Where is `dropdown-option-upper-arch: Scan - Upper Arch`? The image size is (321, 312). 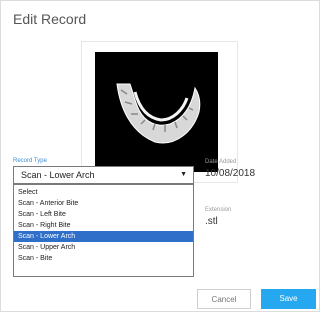
dropdown-option-upper-arch: Scan - Upper Arch is located at coordinates (103, 247).